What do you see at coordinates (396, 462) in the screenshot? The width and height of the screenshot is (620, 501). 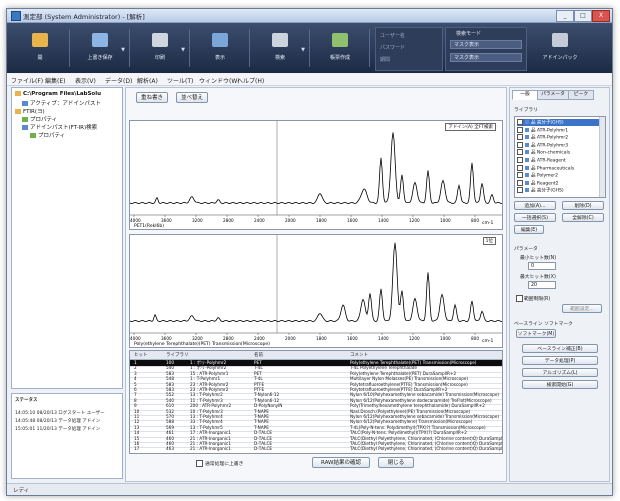 I see `close-button: 閉じる` at bounding box center [396, 462].